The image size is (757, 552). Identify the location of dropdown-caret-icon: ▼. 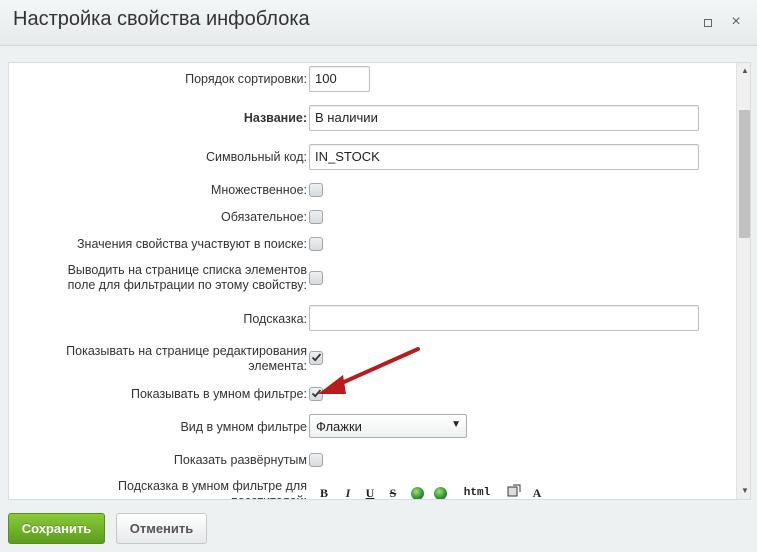
(456, 424).